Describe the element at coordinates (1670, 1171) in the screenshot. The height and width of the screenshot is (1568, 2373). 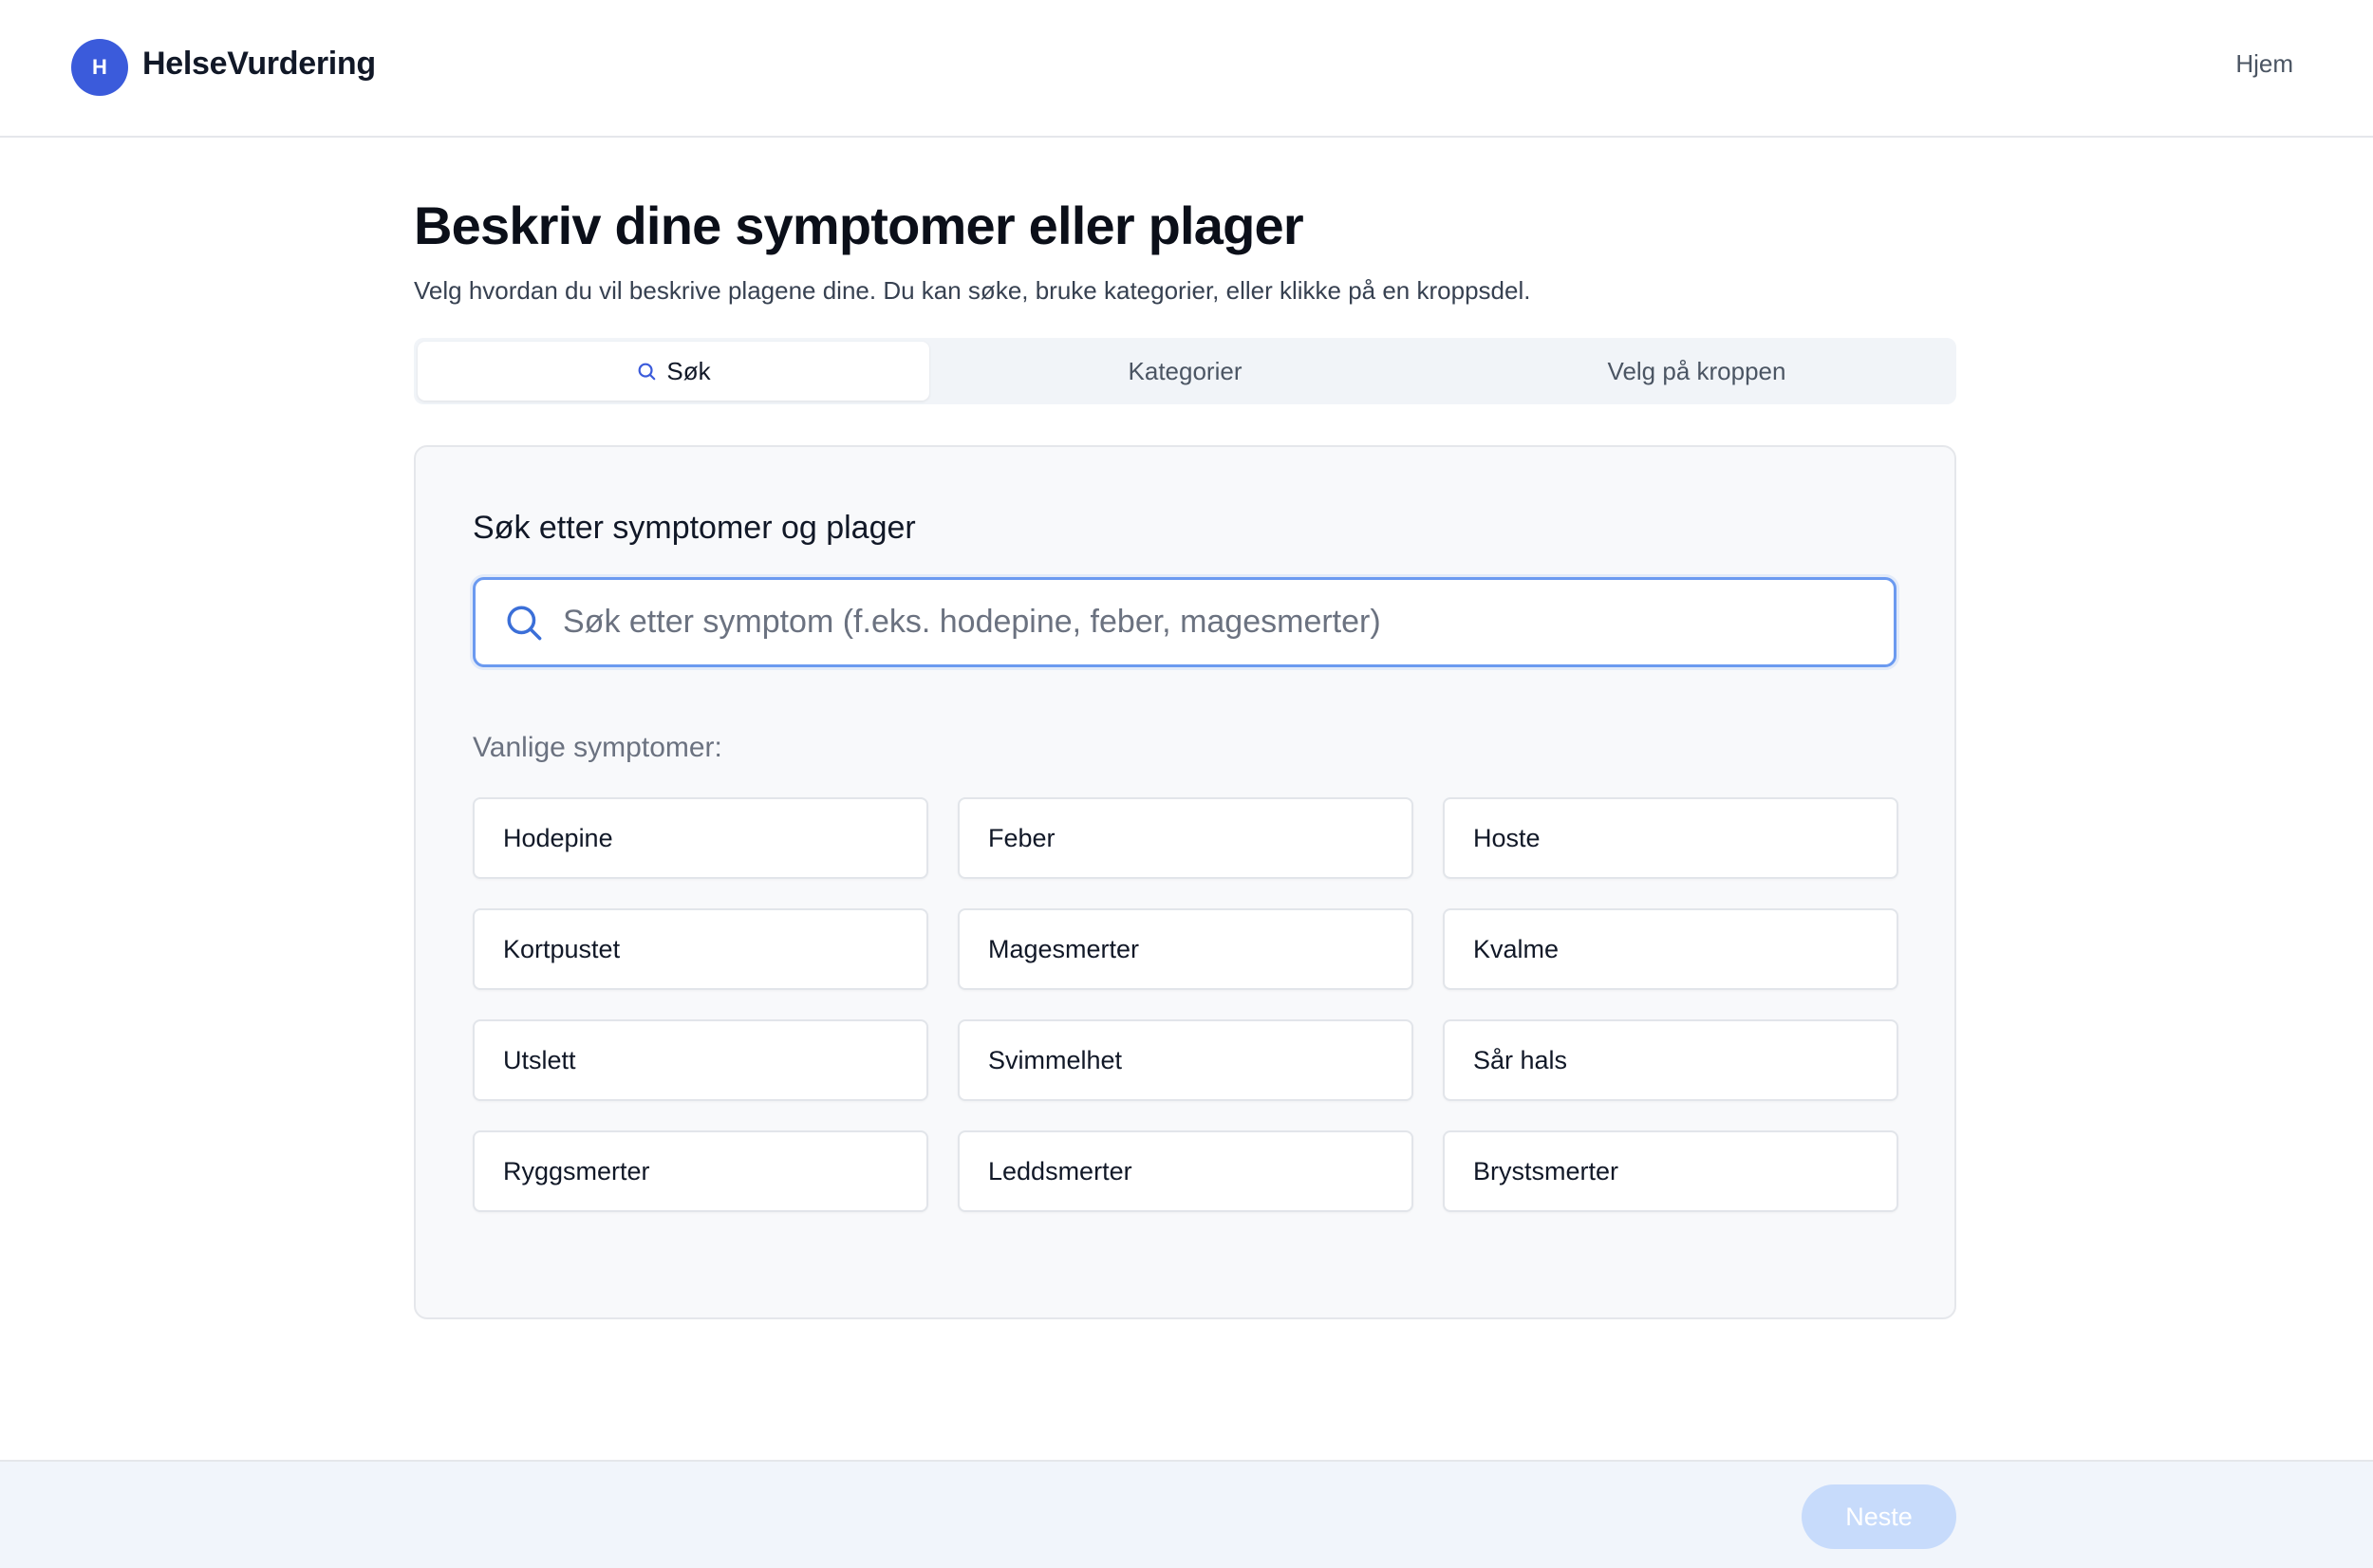
I see `symptom-button: Brystsmerter` at that location.